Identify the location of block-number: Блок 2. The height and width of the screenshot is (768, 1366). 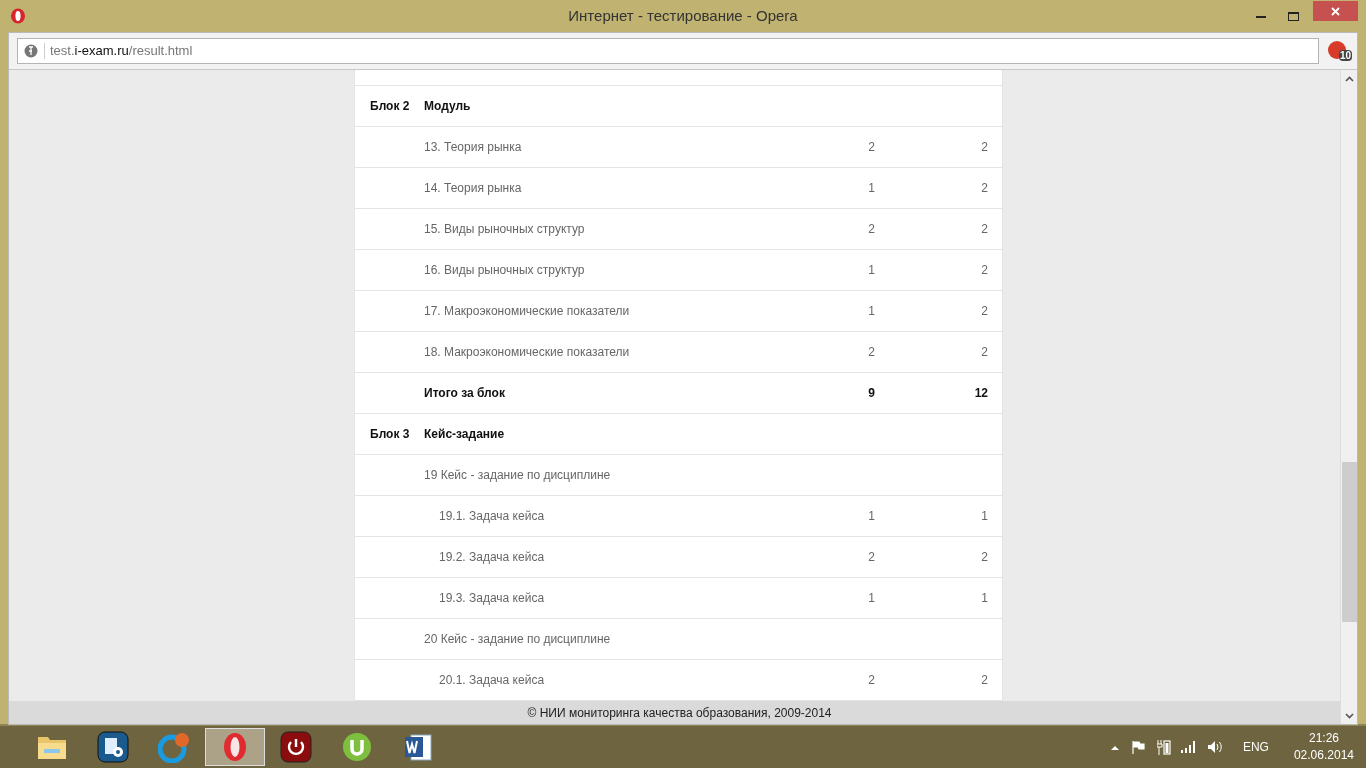
(390, 106).